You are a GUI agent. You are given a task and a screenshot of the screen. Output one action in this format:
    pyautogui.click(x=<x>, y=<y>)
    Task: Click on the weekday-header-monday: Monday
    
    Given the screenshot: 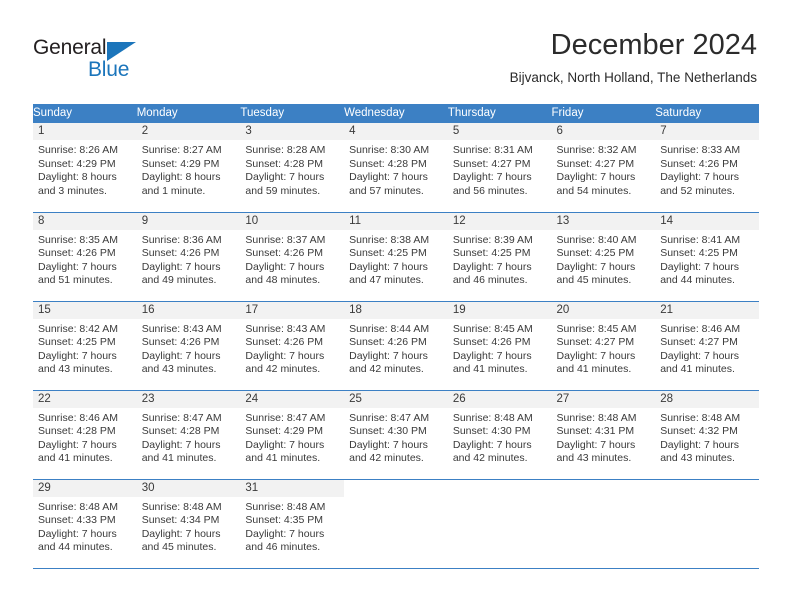 What is the action you would take?
    pyautogui.click(x=188, y=113)
    